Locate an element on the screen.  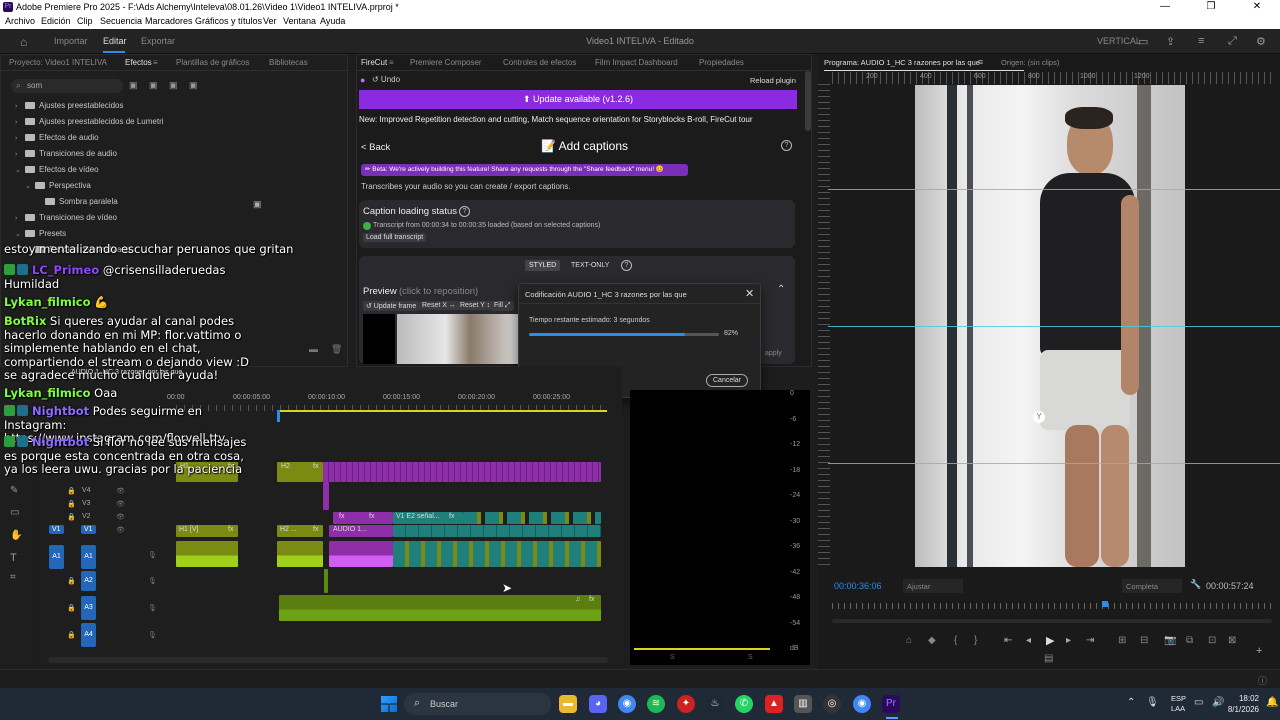
update-banner: ⬆ Update available (v1.2.6) is located at coordinates (578, 99).